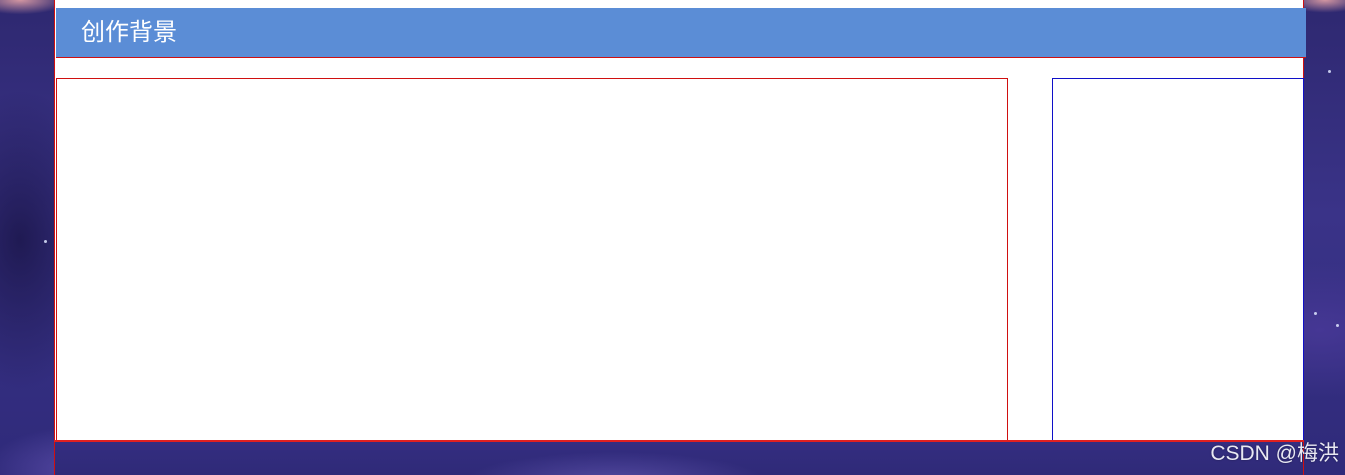 The height and width of the screenshot is (475, 1345). I want to click on panel-lower-background, so click(679, 458).